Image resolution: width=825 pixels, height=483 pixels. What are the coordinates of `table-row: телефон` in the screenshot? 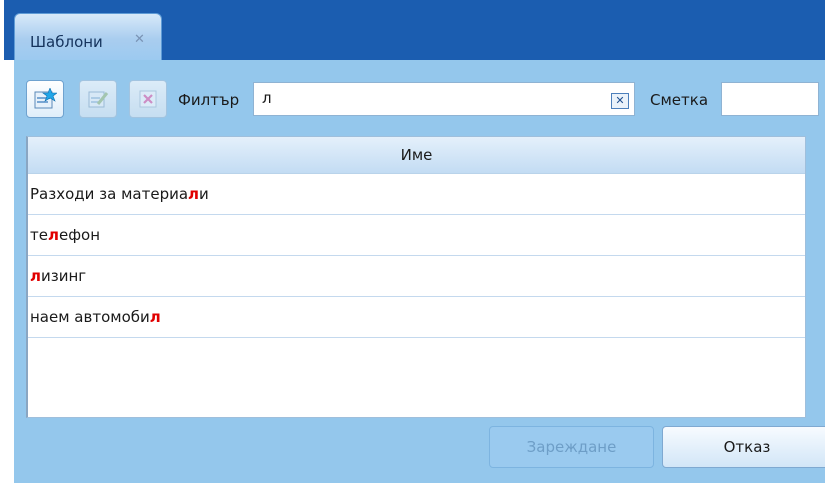 It's located at (416, 235).